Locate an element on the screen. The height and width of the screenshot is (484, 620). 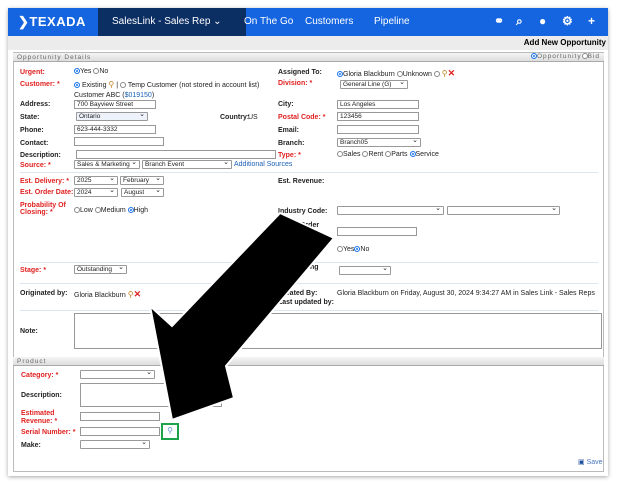
annotation-arrow is located at coordinates (242, 316).